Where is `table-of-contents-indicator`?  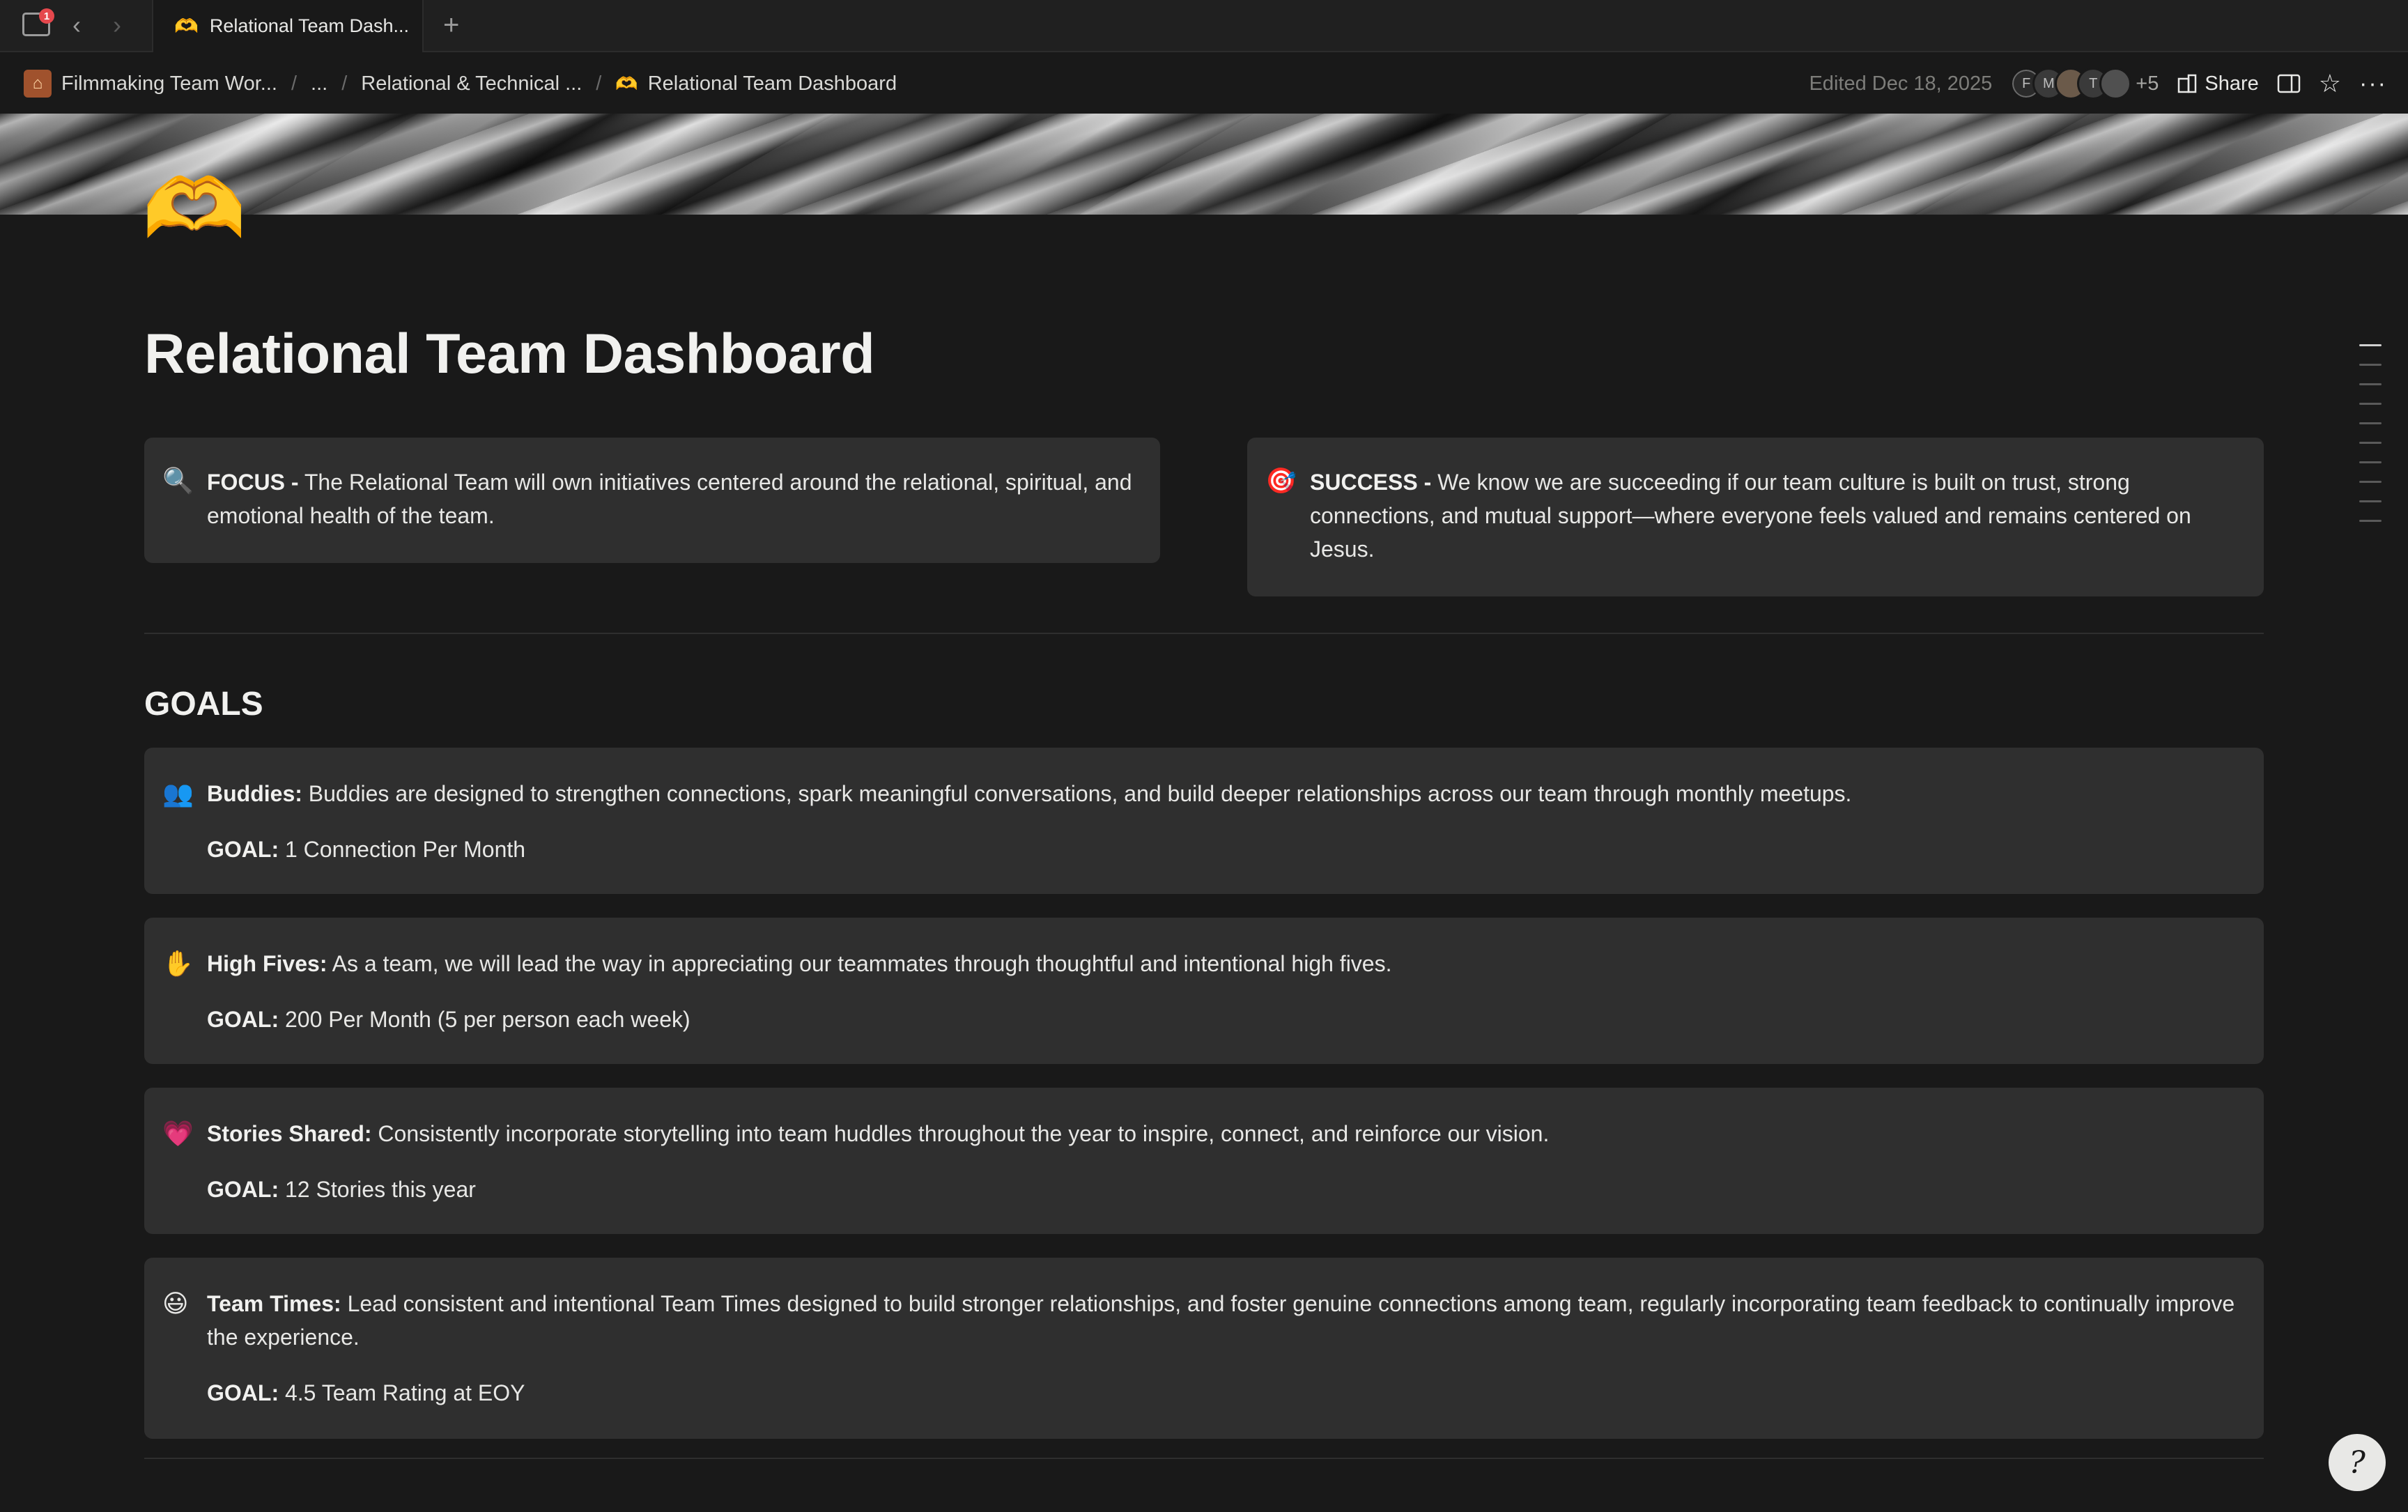 table-of-contents-indicator is located at coordinates (2370, 441).